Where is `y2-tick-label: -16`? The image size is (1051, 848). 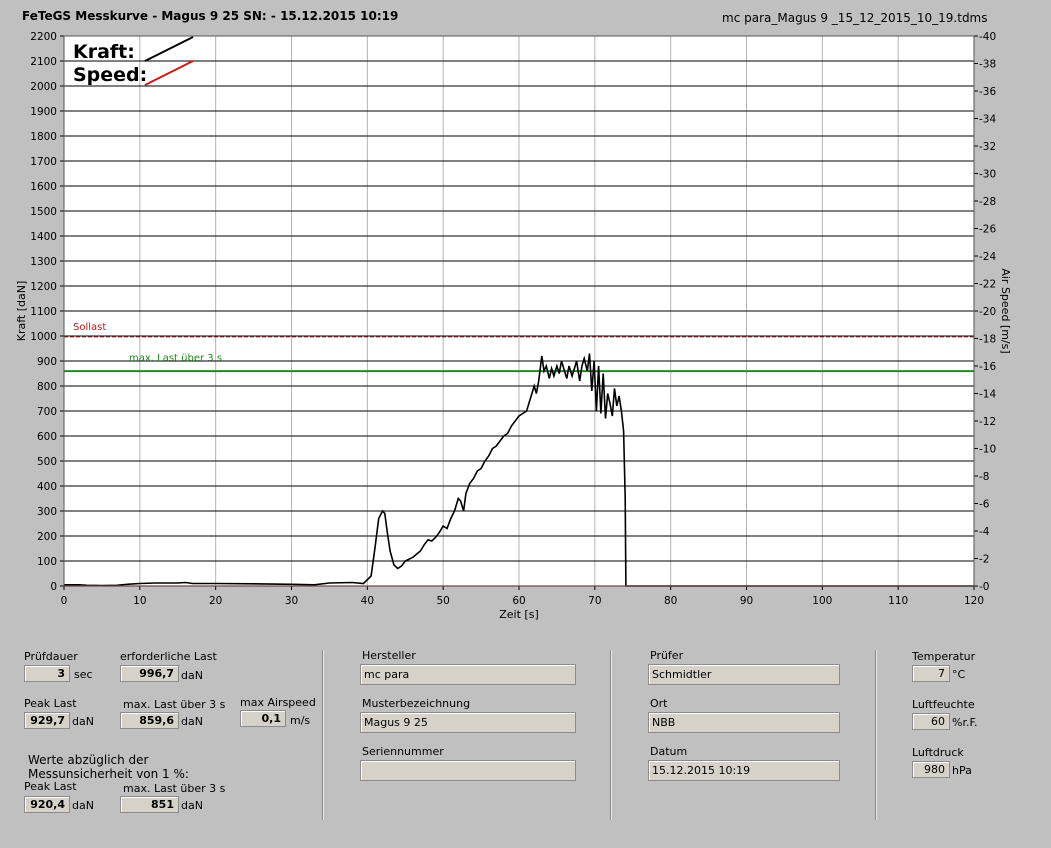 y2-tick-label: -16 is located at coordinates (987, 367).